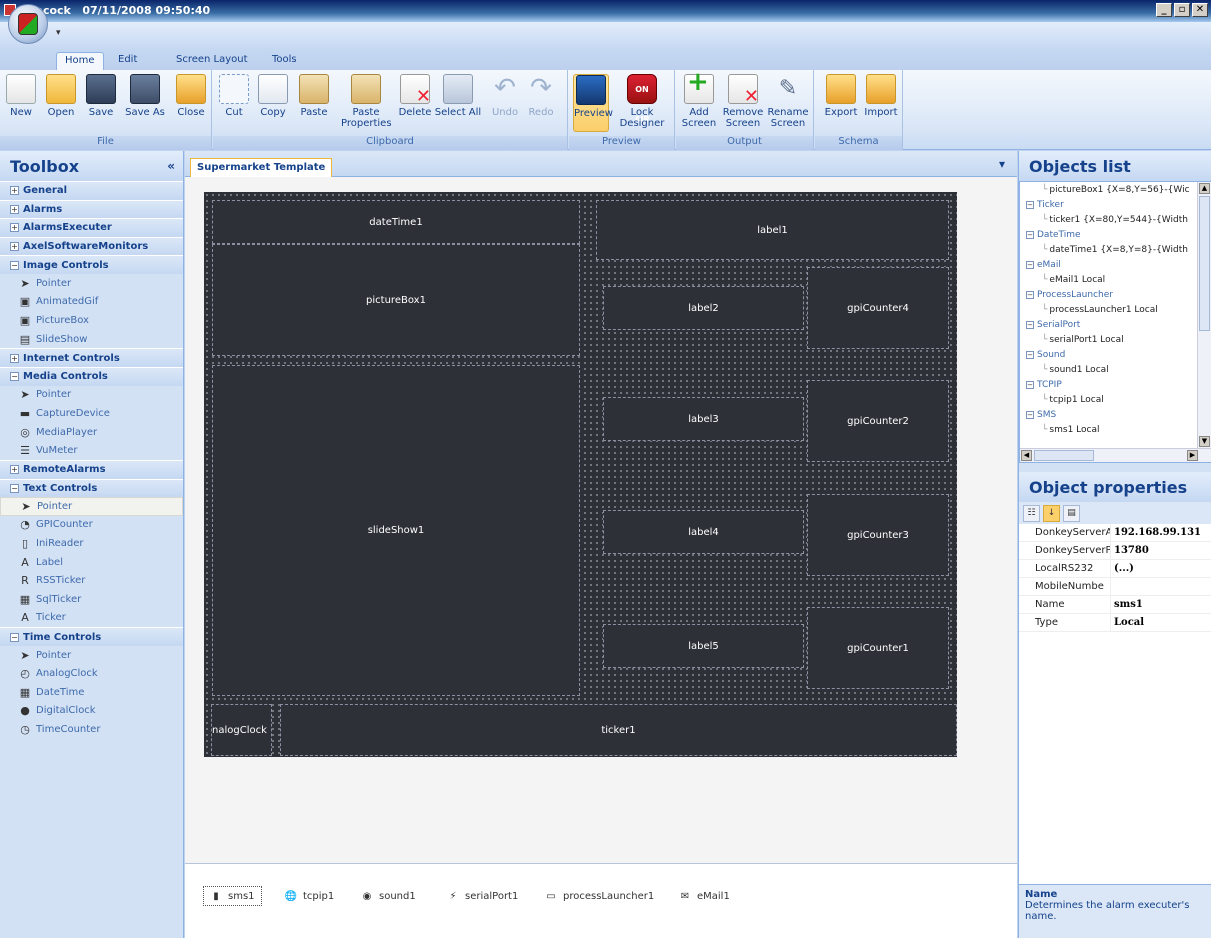  Describe the element at coordinates (703, 419) in the screenshot. I see `label3-control: label3` at that location.